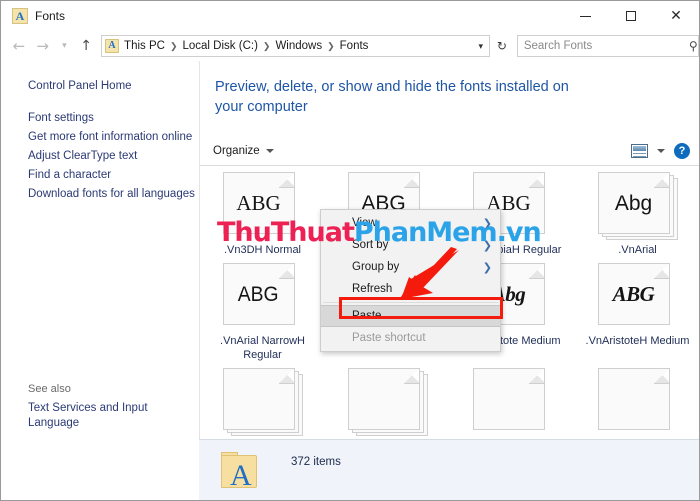  What do you see at coordinates (376, 267) in the screenshot?
I see `context-menu-item-label: Group by` at bounding box center [376, 267].